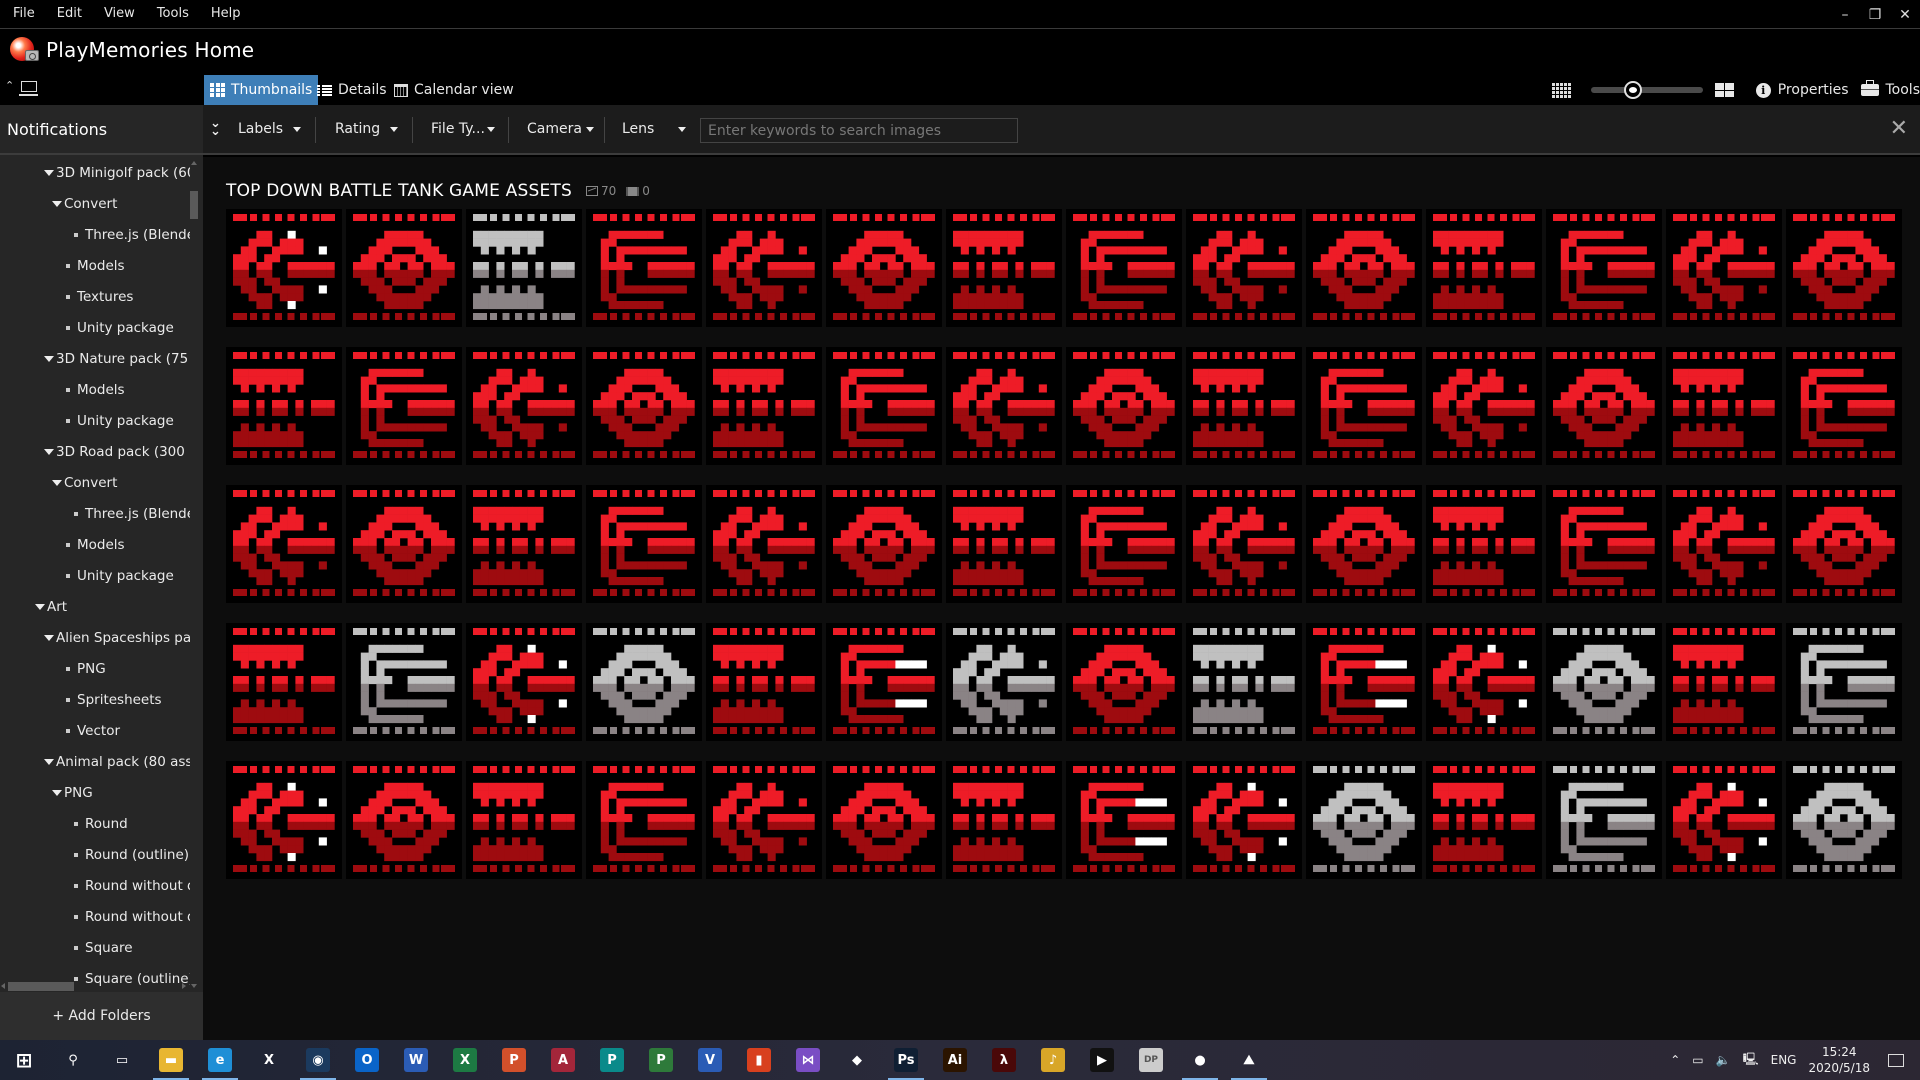  I want to click on taskbar-edge-button: e, so click(220, 1060).